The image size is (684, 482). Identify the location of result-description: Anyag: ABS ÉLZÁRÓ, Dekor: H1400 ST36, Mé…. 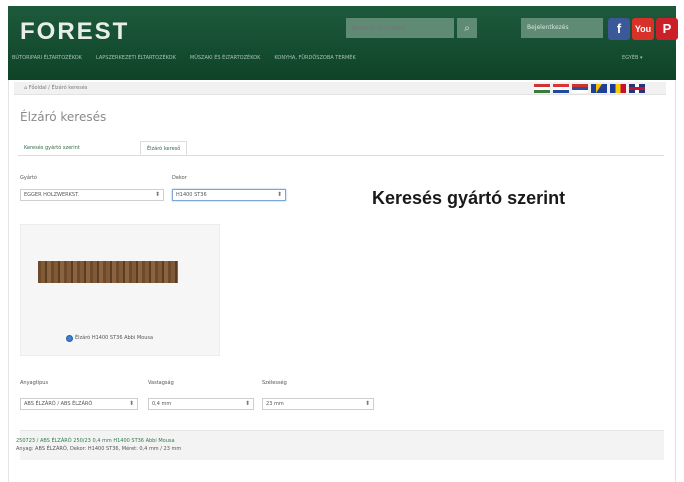
(99, 449).